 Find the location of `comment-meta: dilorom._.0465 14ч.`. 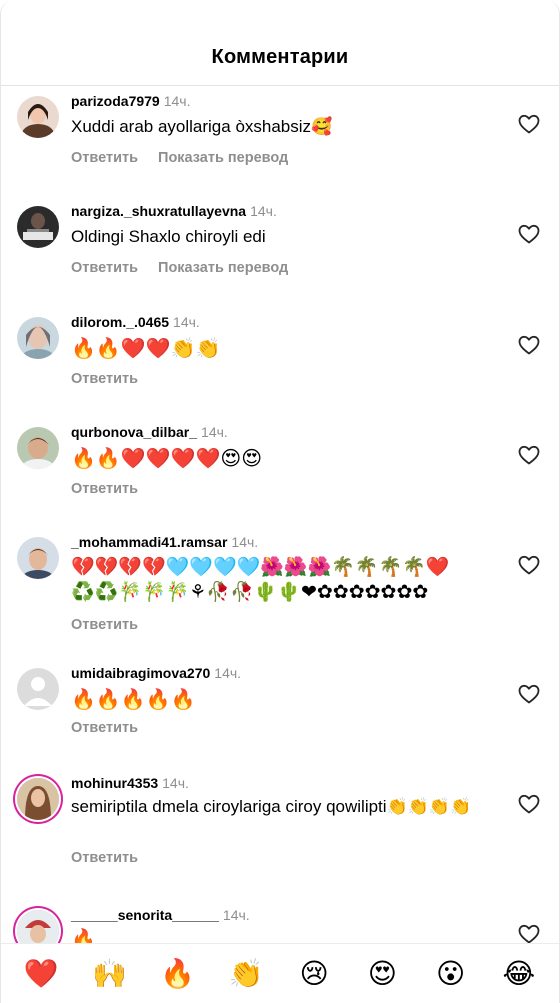

comment-meta: dilorom._.0465 14ч. is located at coordinates (135, 322).